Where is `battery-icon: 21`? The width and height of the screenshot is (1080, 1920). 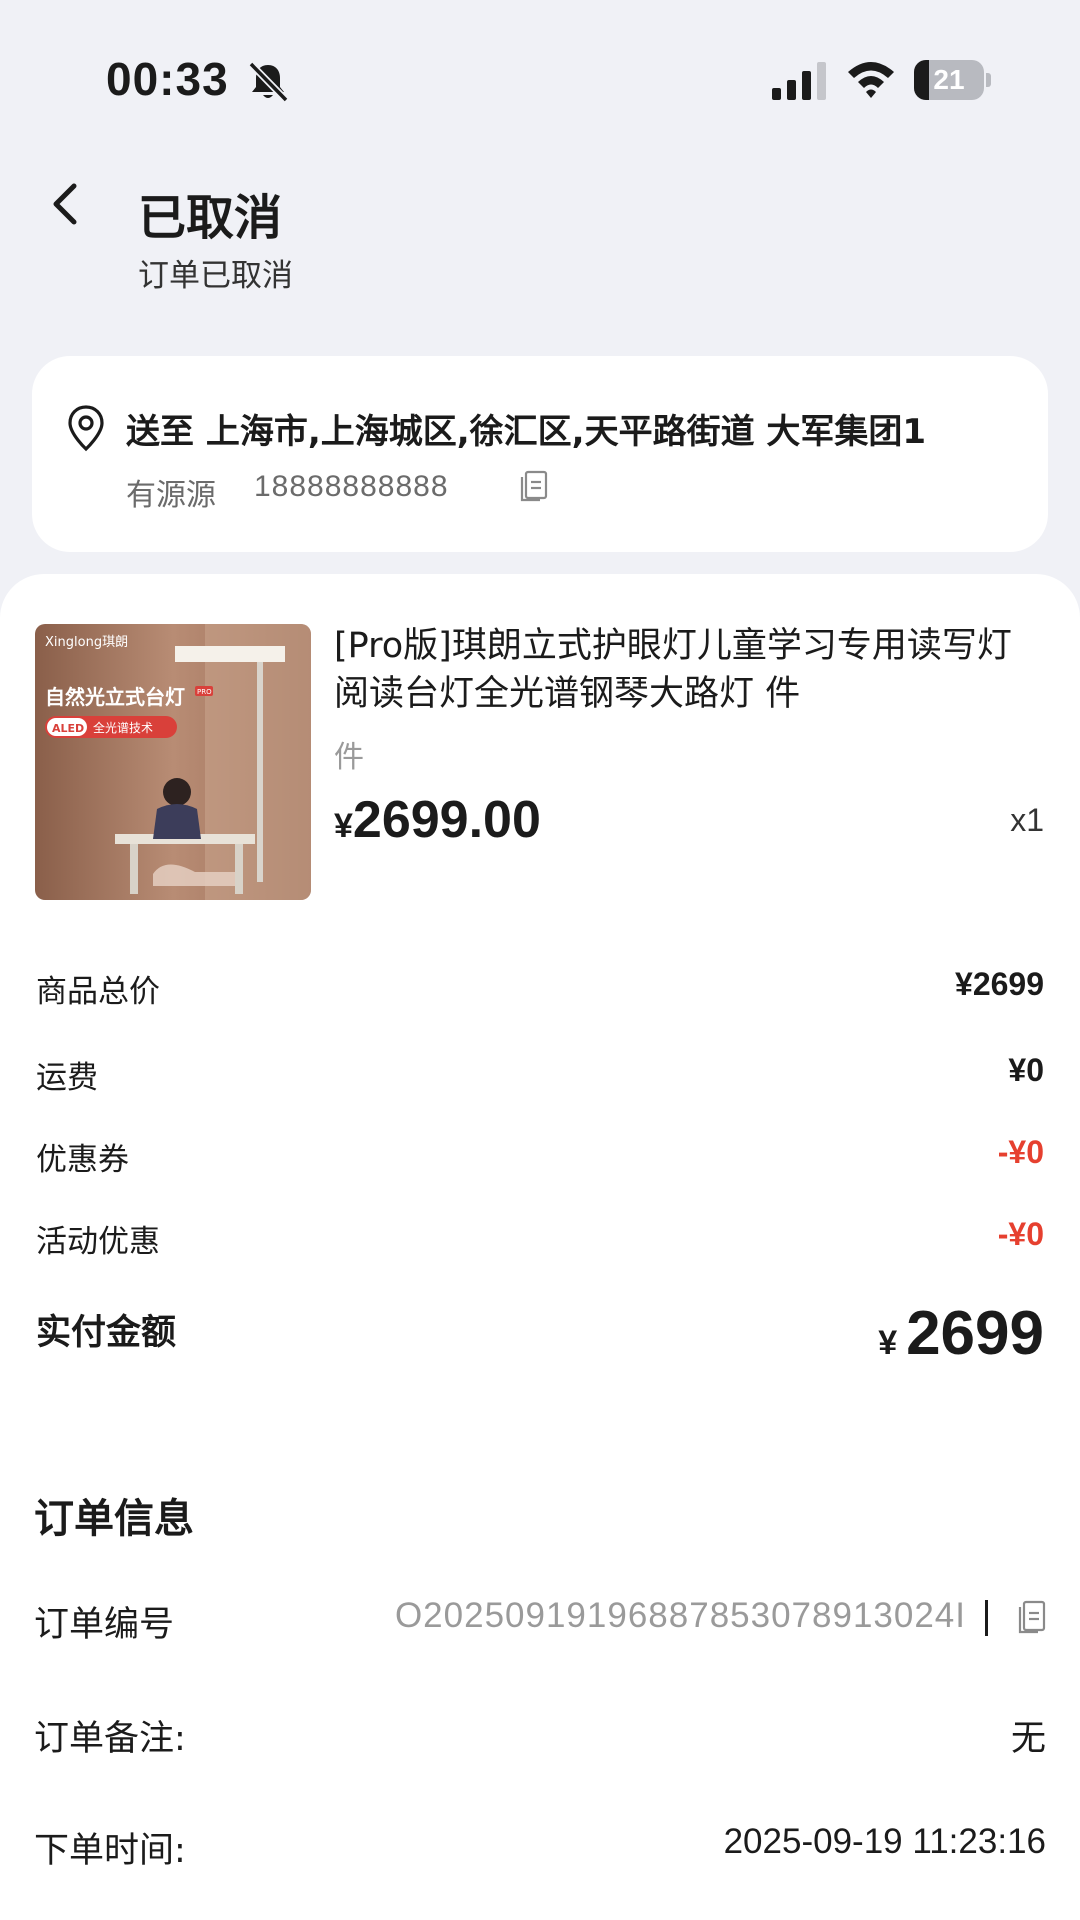 battery-icon: 21 is located at coordinates (953, 80).